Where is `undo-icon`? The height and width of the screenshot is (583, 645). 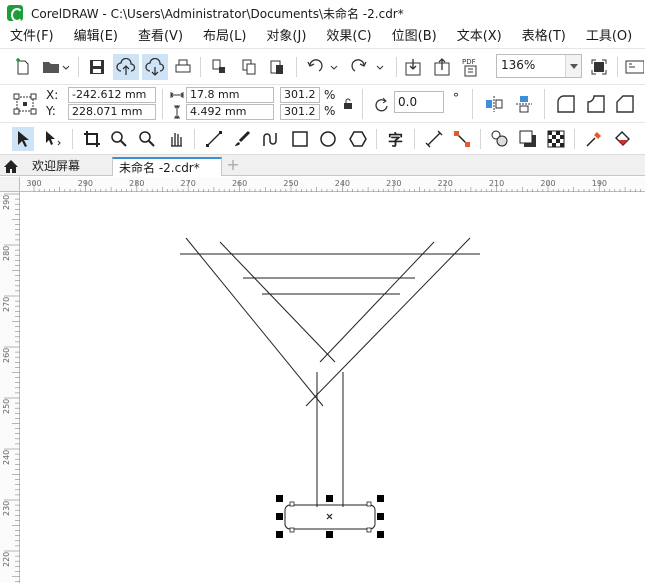
undo-icon is located at coordinates (323, 67).